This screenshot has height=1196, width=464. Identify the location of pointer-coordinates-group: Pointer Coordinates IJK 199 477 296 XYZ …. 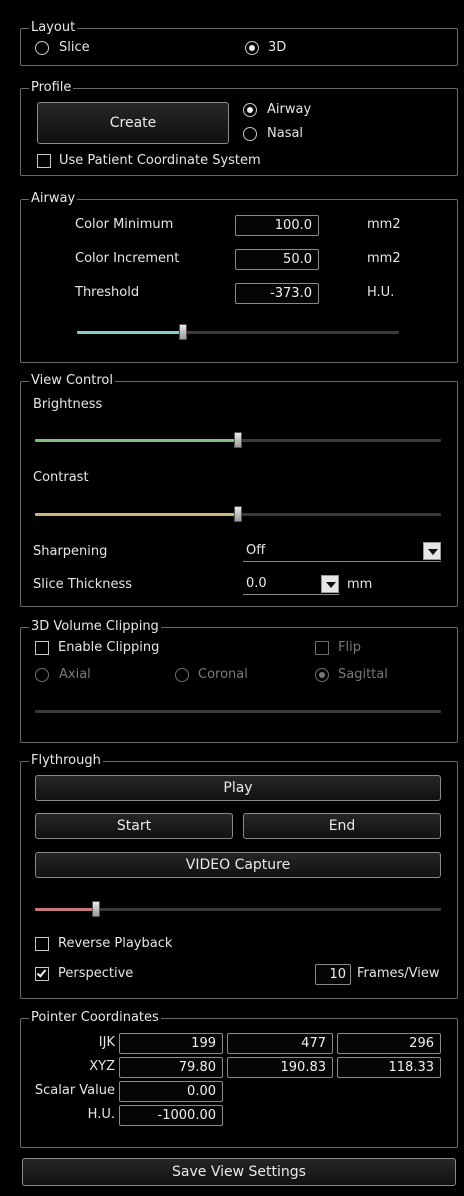
(239, 1079).